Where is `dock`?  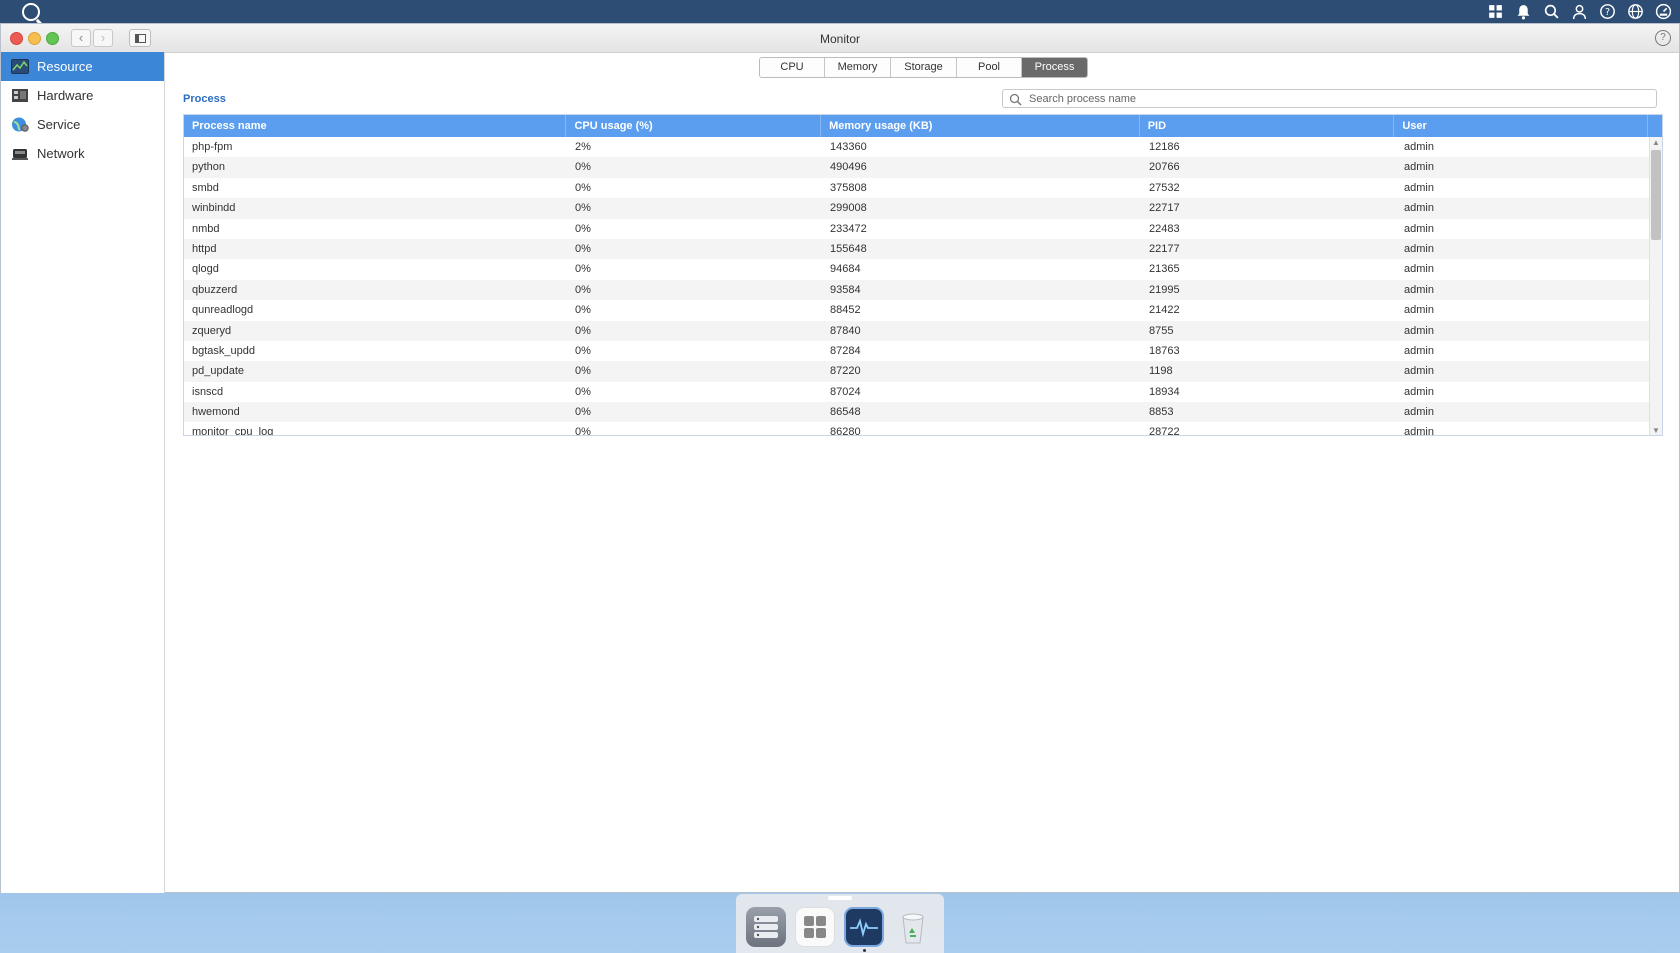 dock is located at coordinates (840, 923).